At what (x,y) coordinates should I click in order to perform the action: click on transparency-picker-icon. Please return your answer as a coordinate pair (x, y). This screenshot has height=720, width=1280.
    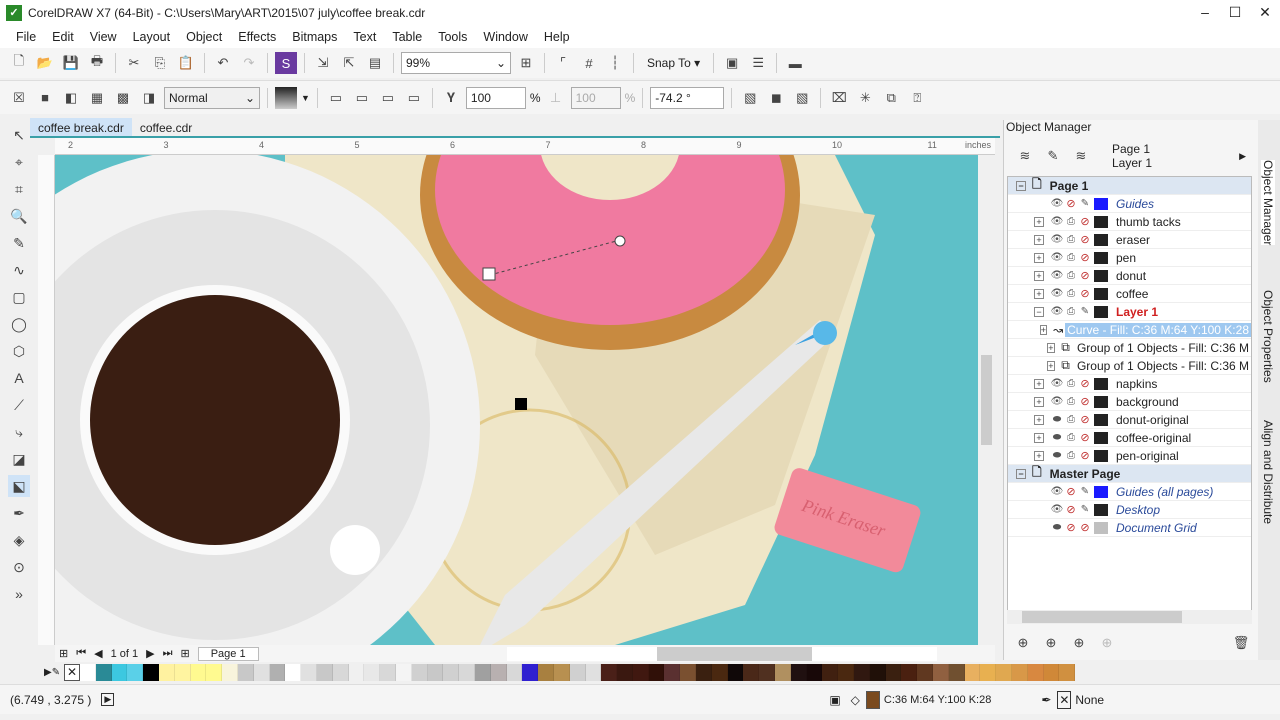
    Looking at the image, I should click on (286, 97).